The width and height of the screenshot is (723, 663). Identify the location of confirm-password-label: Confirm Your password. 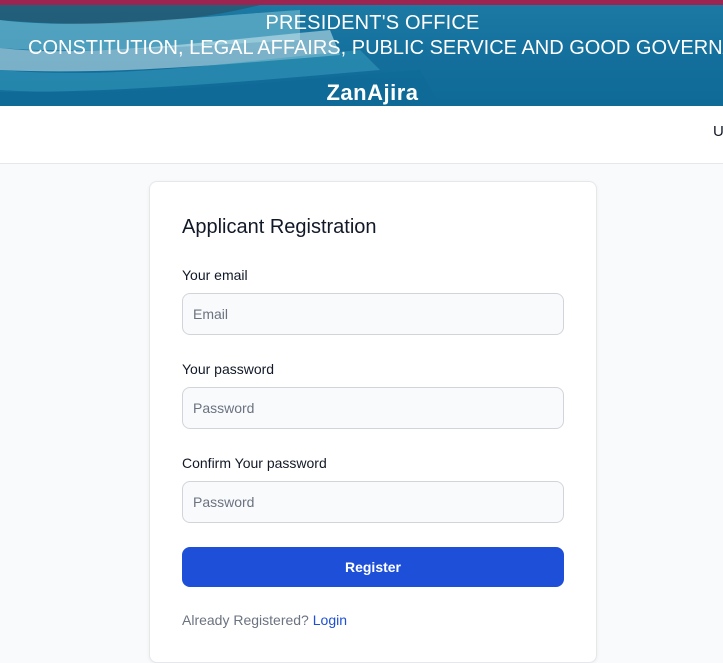
(254, 463).